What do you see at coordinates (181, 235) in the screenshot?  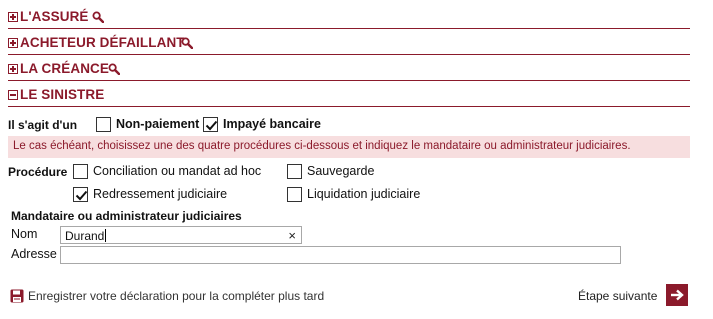 I see `nom-input: Durand ×` at bounding box center [181, 235].